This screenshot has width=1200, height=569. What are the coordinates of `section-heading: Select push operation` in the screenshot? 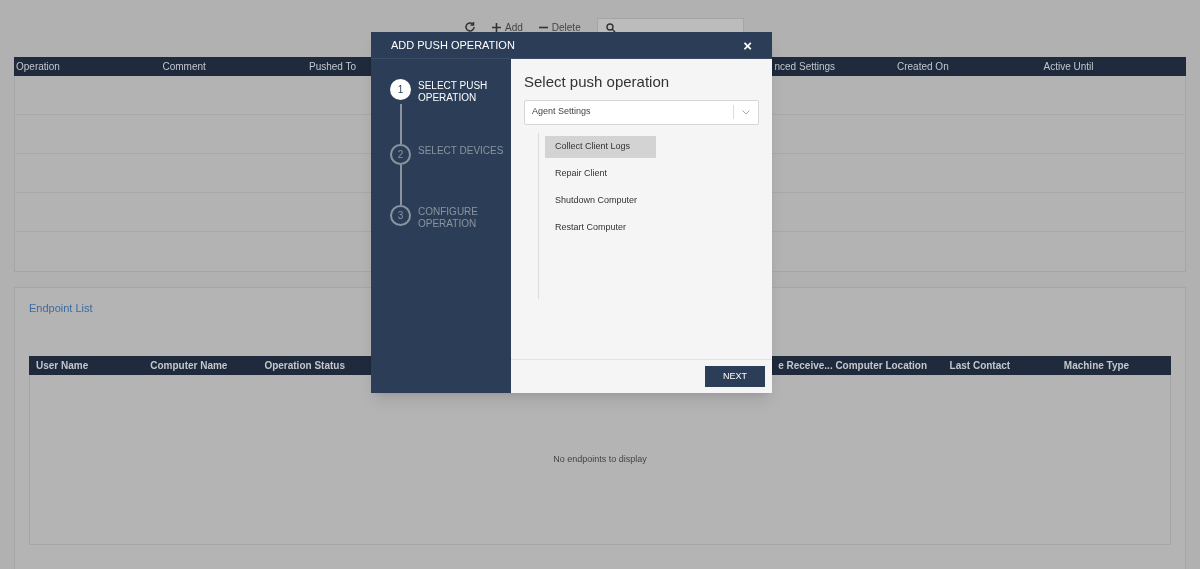 It's located at (597, 82).